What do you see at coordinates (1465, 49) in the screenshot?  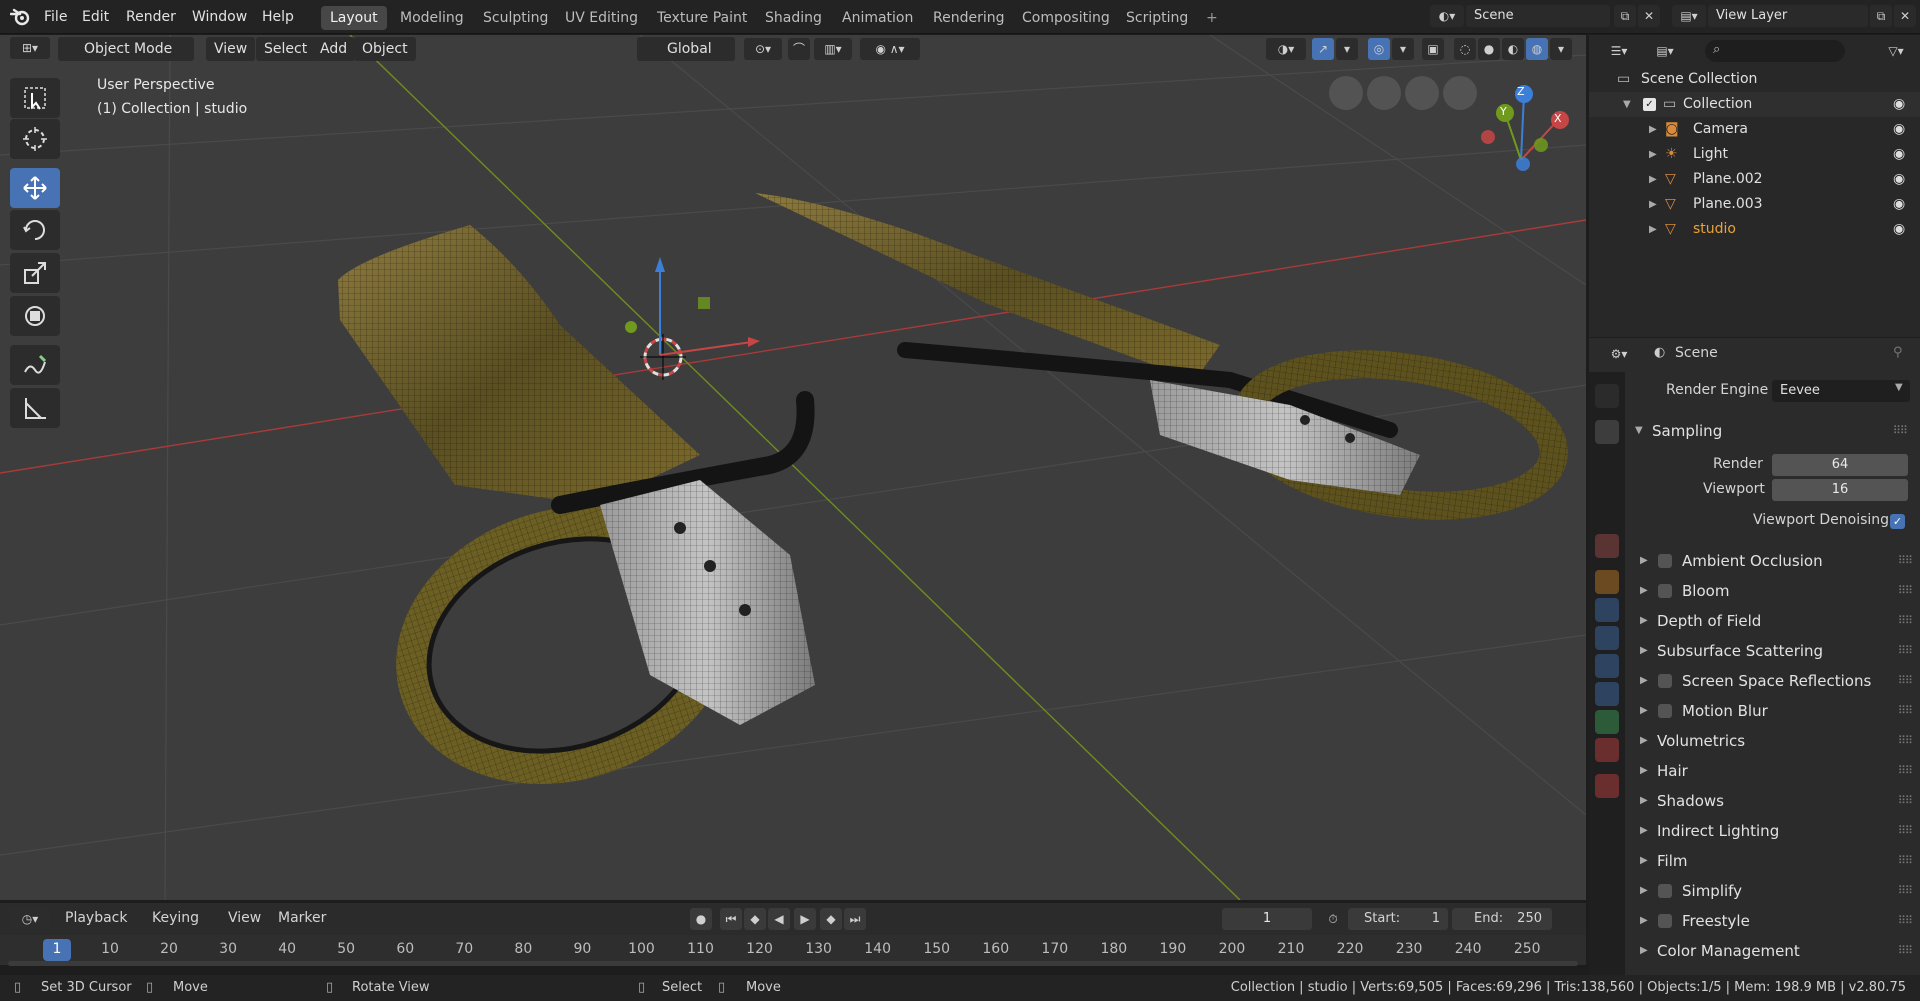 I see `wireframe-shading-icon: ◌` at bounding box center [1465, 49].